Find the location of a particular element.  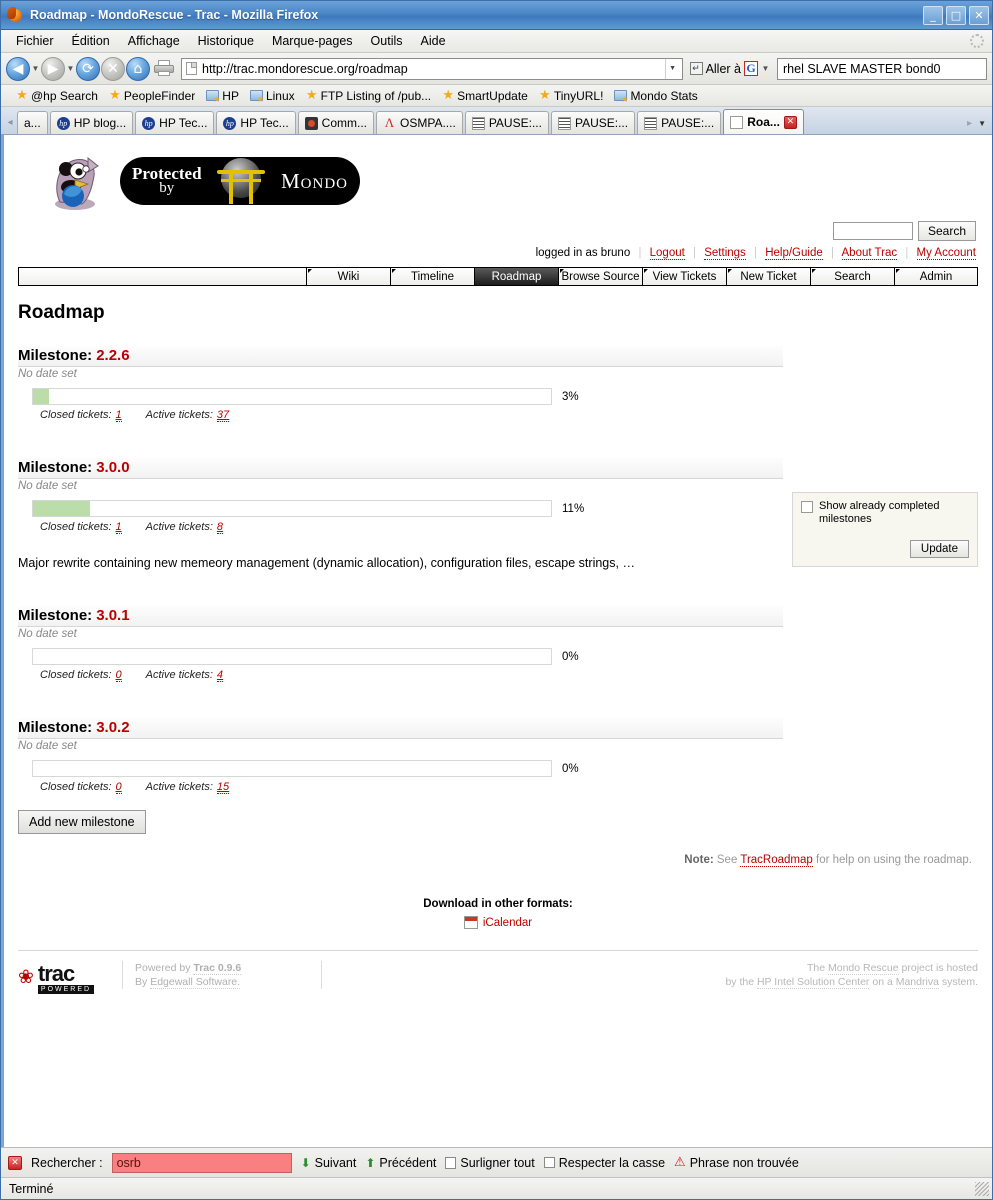

back-icon: ◀ is located at coordinates (18, 68).